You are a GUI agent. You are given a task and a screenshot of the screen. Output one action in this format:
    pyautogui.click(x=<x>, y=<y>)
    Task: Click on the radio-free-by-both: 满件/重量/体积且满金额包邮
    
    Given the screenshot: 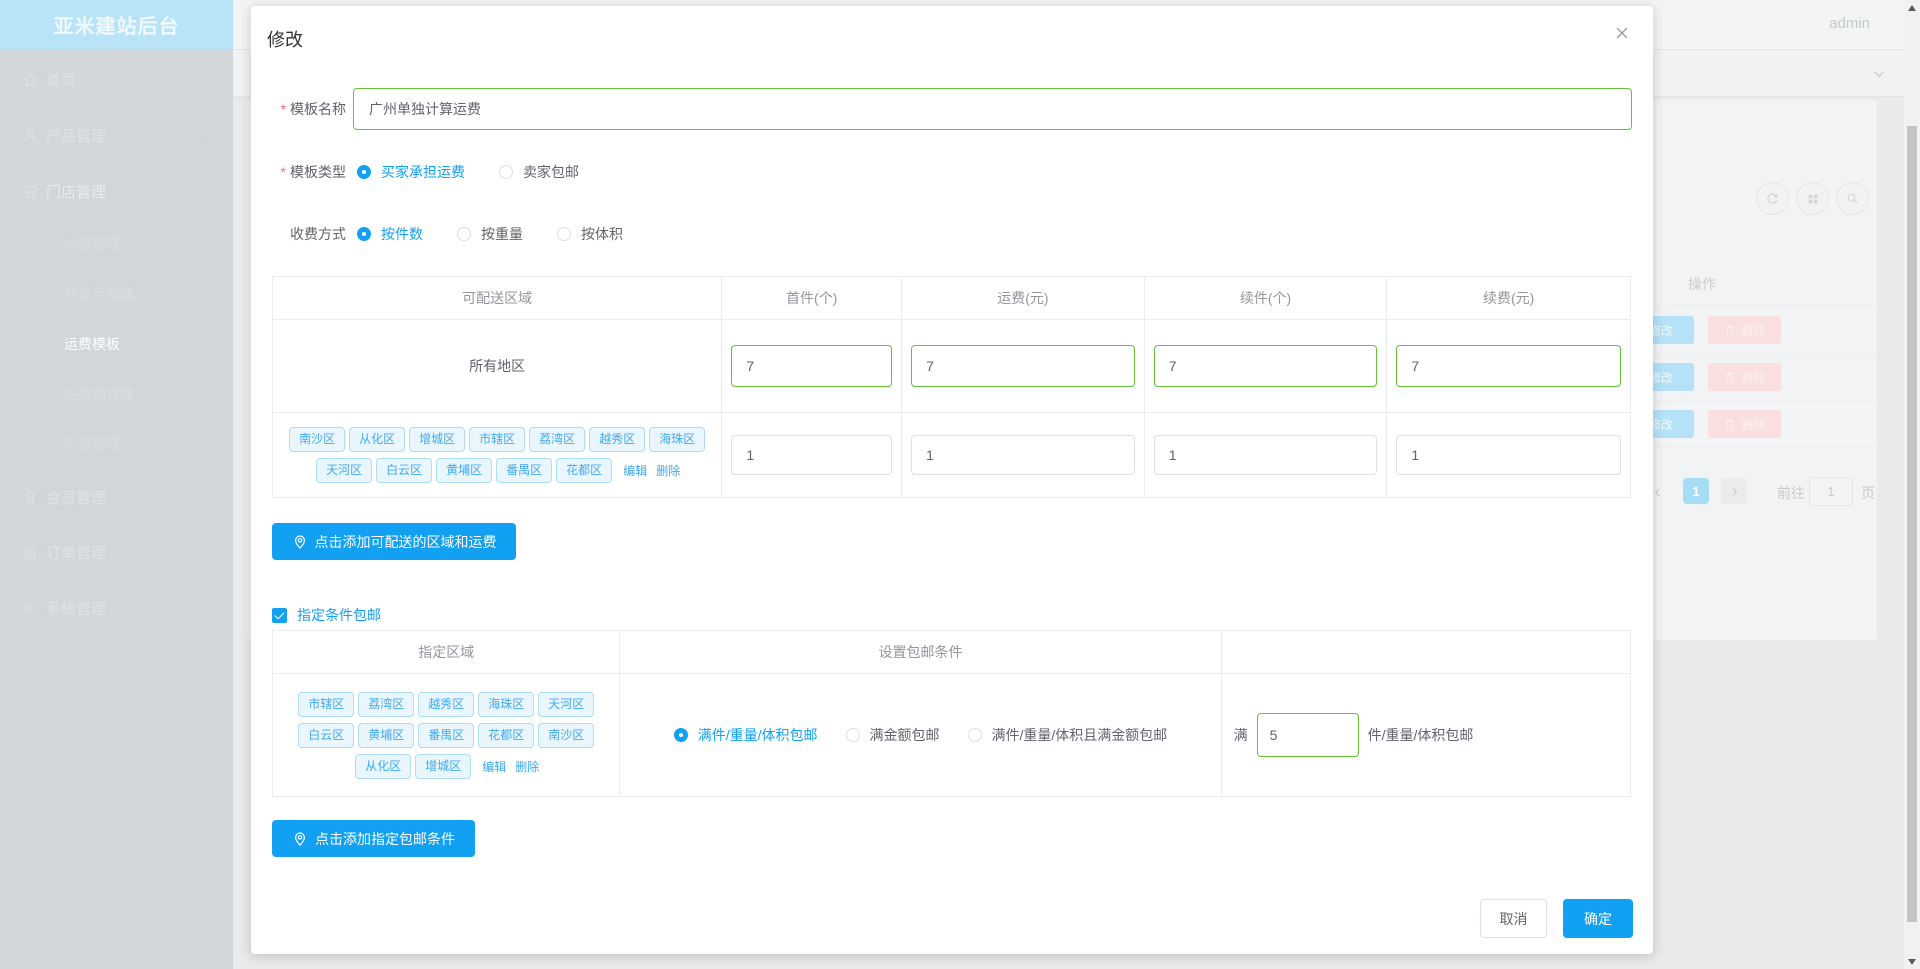 What is the action you would take?
    pyautogui.click(x=1067, y=735)
    